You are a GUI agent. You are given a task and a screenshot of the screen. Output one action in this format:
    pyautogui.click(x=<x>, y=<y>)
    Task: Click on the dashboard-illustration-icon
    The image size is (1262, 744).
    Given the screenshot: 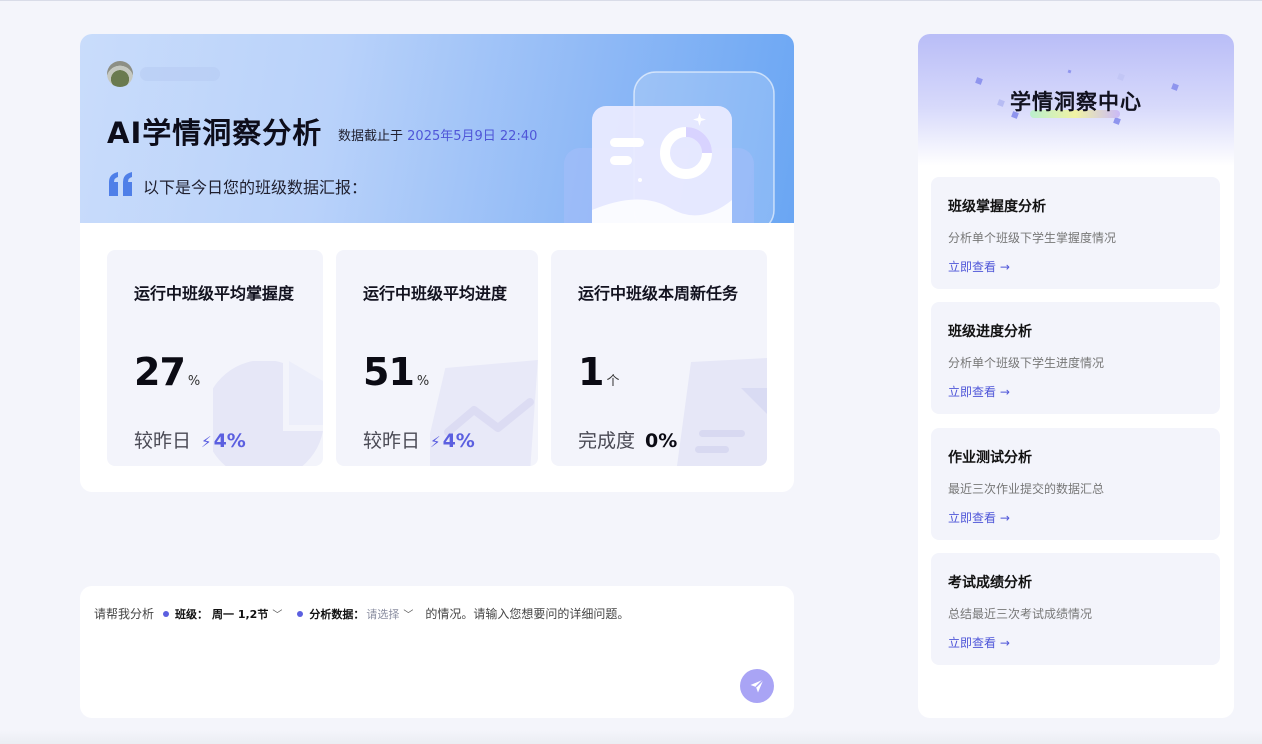 What is the action you would take?
    pyautogui.click(x=669, y=147)
    